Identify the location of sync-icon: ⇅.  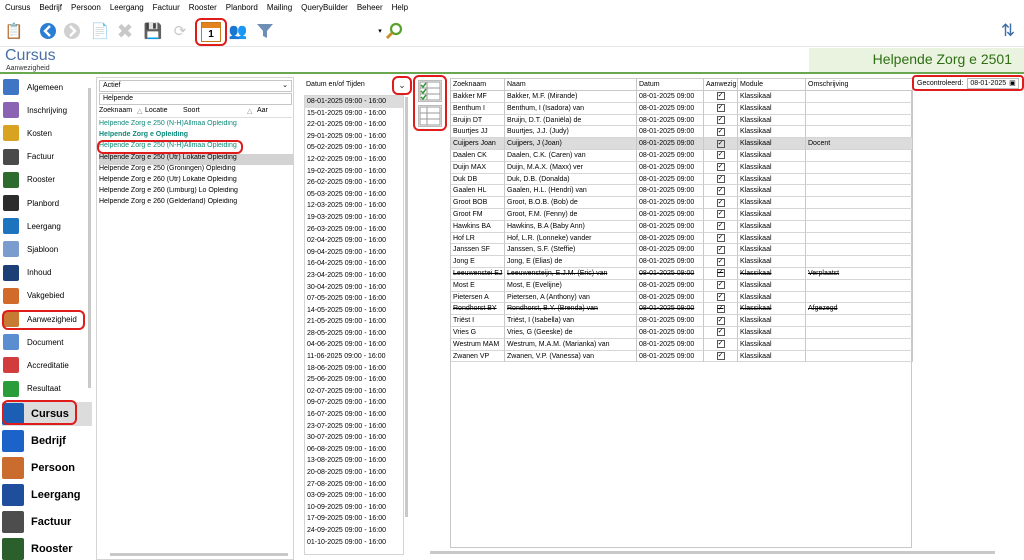
(1008, 31).